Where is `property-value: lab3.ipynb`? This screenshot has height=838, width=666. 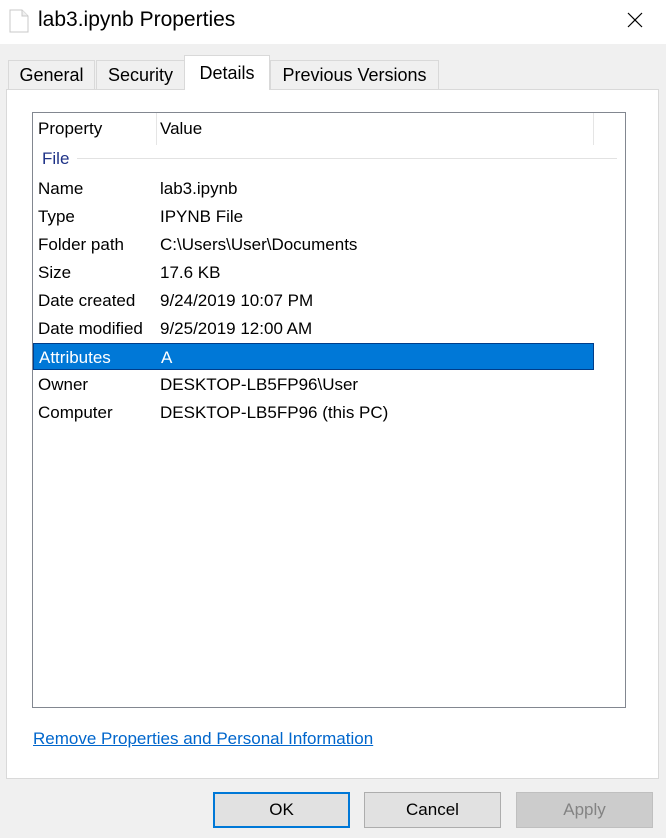
property-value: lab3.ipynb is located at coordinates (199, 188).